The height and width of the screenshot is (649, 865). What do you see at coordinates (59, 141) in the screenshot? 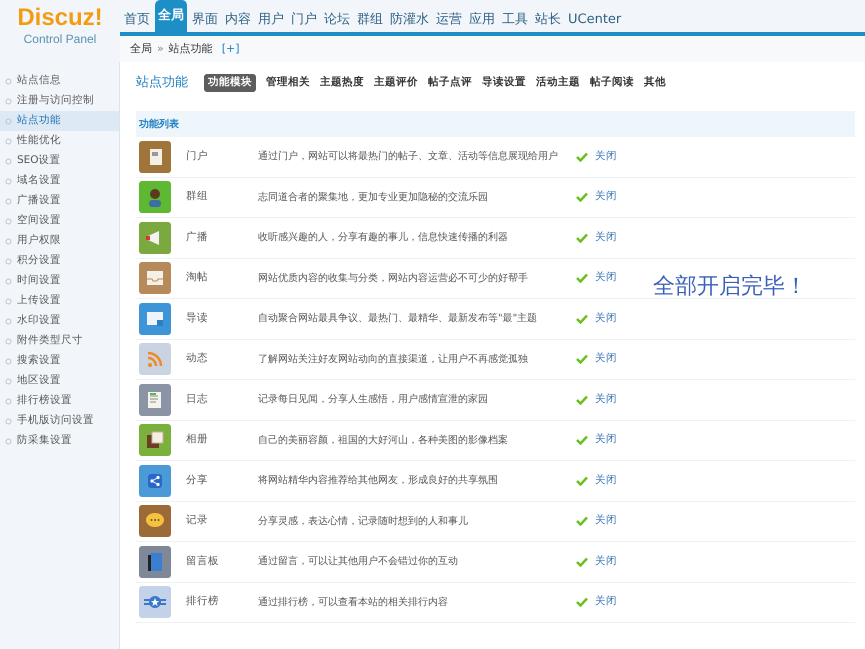
I see `sidebar-item: 性能优化` at bounding box center [59, 141].